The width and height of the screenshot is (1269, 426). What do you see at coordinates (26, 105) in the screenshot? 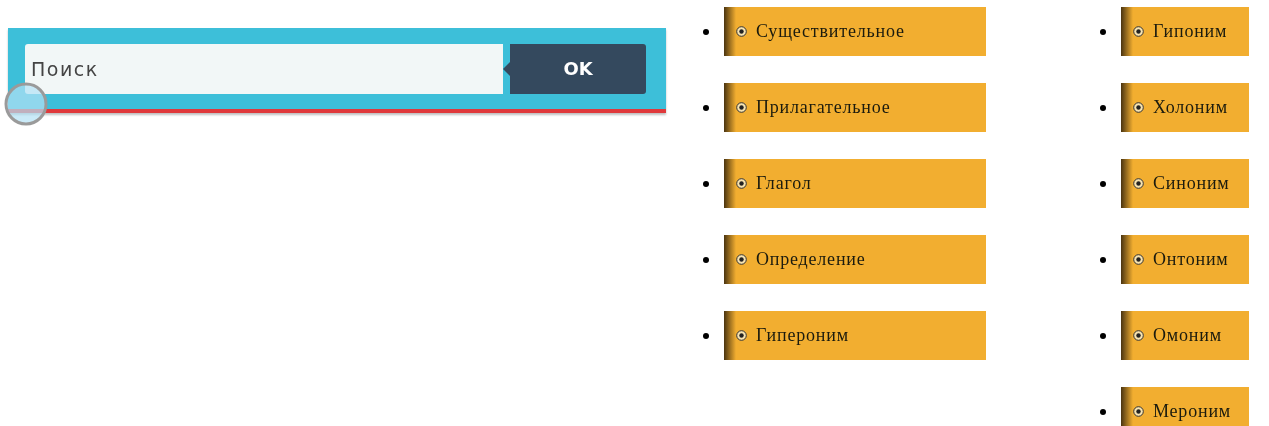
I see `magnifier-icon` at bounding box center [26, 105].